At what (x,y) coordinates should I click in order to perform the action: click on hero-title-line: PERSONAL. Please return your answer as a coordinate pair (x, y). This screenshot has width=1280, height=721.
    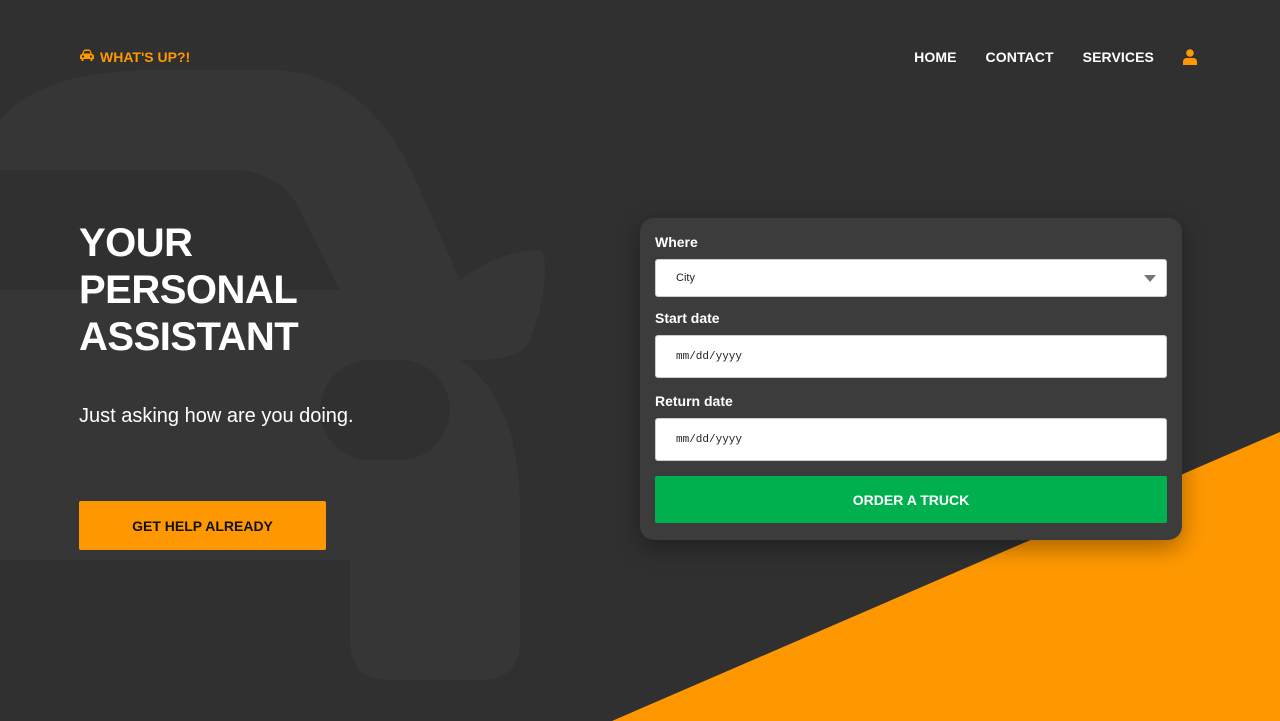
    Looking at the image, I should click on (188, 290).